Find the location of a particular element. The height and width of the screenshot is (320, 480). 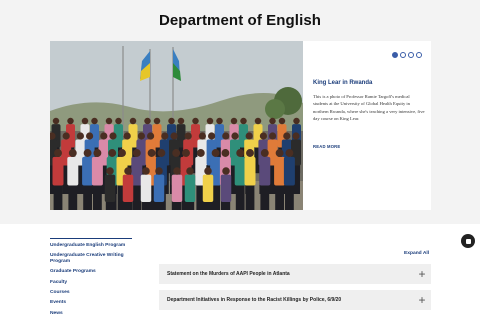

expand-all-link: Expand All is located at coordinates (416, 253).